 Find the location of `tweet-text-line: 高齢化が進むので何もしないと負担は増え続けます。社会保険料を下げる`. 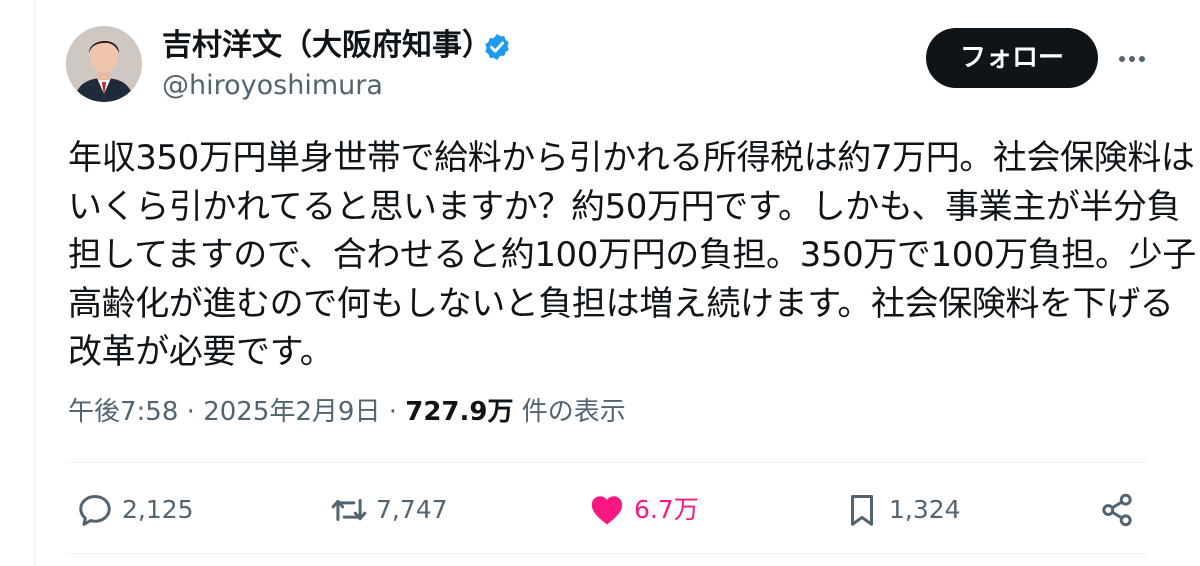

tweet-text-line: 高齢化が進むので何もしないと負担は増え続けます。社会保険料を下げる is located at coordinates (621, 303).